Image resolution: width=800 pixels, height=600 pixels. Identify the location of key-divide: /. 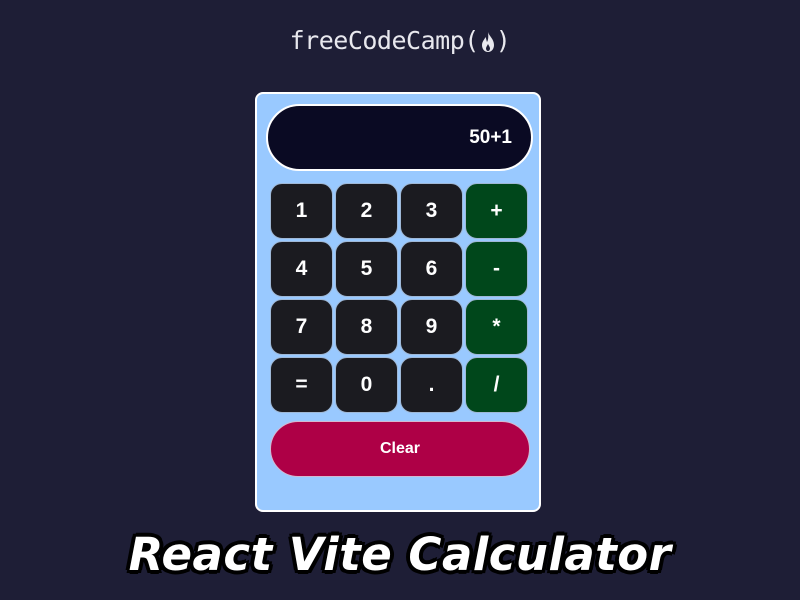
(496, 385).